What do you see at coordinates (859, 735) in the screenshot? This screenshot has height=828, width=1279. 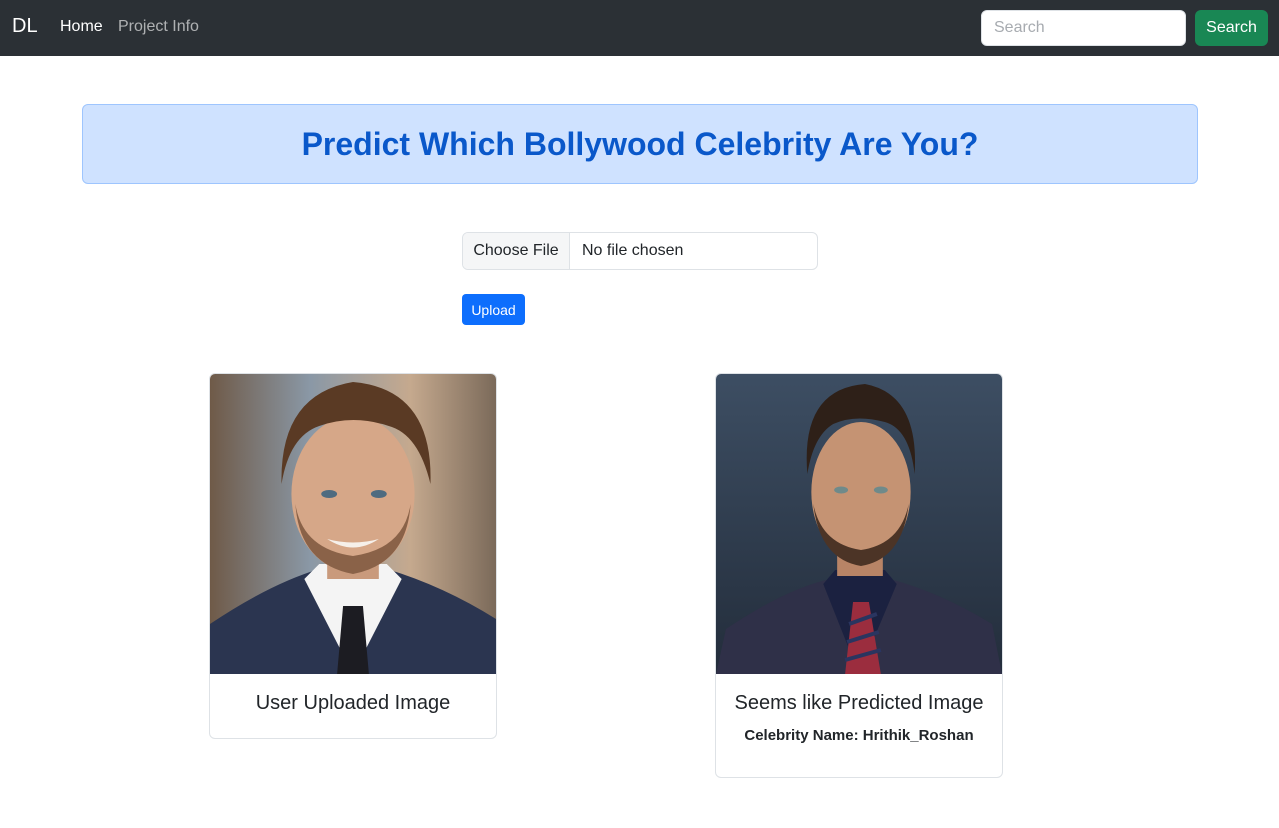 I see `celebrity-name-label: Celebrity Name: Hrithik_Roshan` at bounding box center [859, 735].